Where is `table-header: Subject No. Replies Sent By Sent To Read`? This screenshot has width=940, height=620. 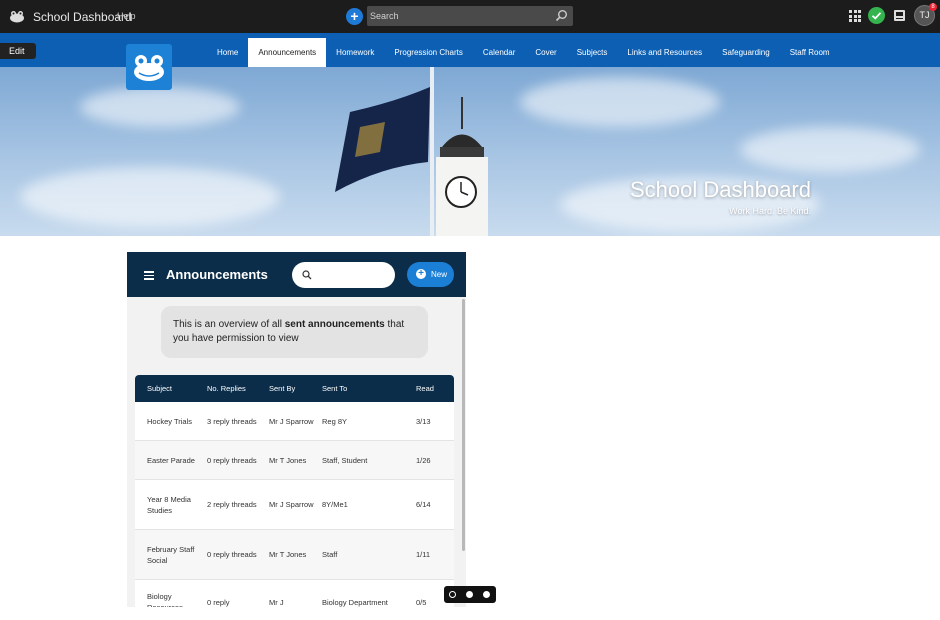
table-header: Subject No. Replies Sent By Sent To Read is located at coordinates (294, 388).